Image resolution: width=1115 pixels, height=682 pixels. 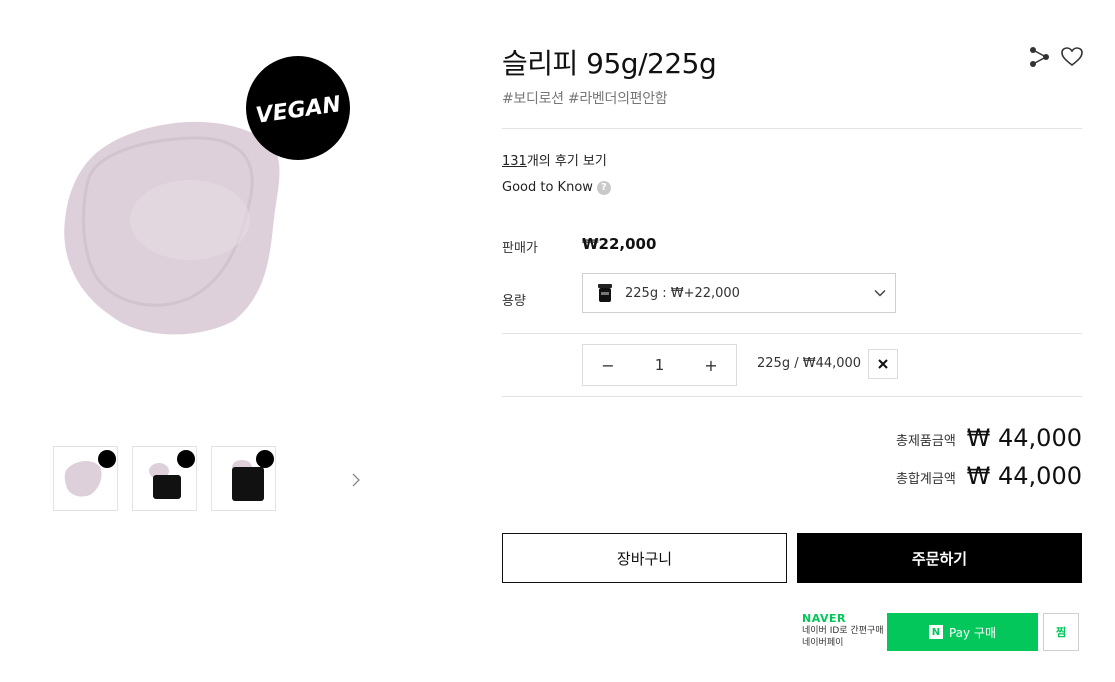 What do you see at coordinates (514, 301) in the screenshot?
I see `volume-label: 용량` at bounding box center [514, 301].